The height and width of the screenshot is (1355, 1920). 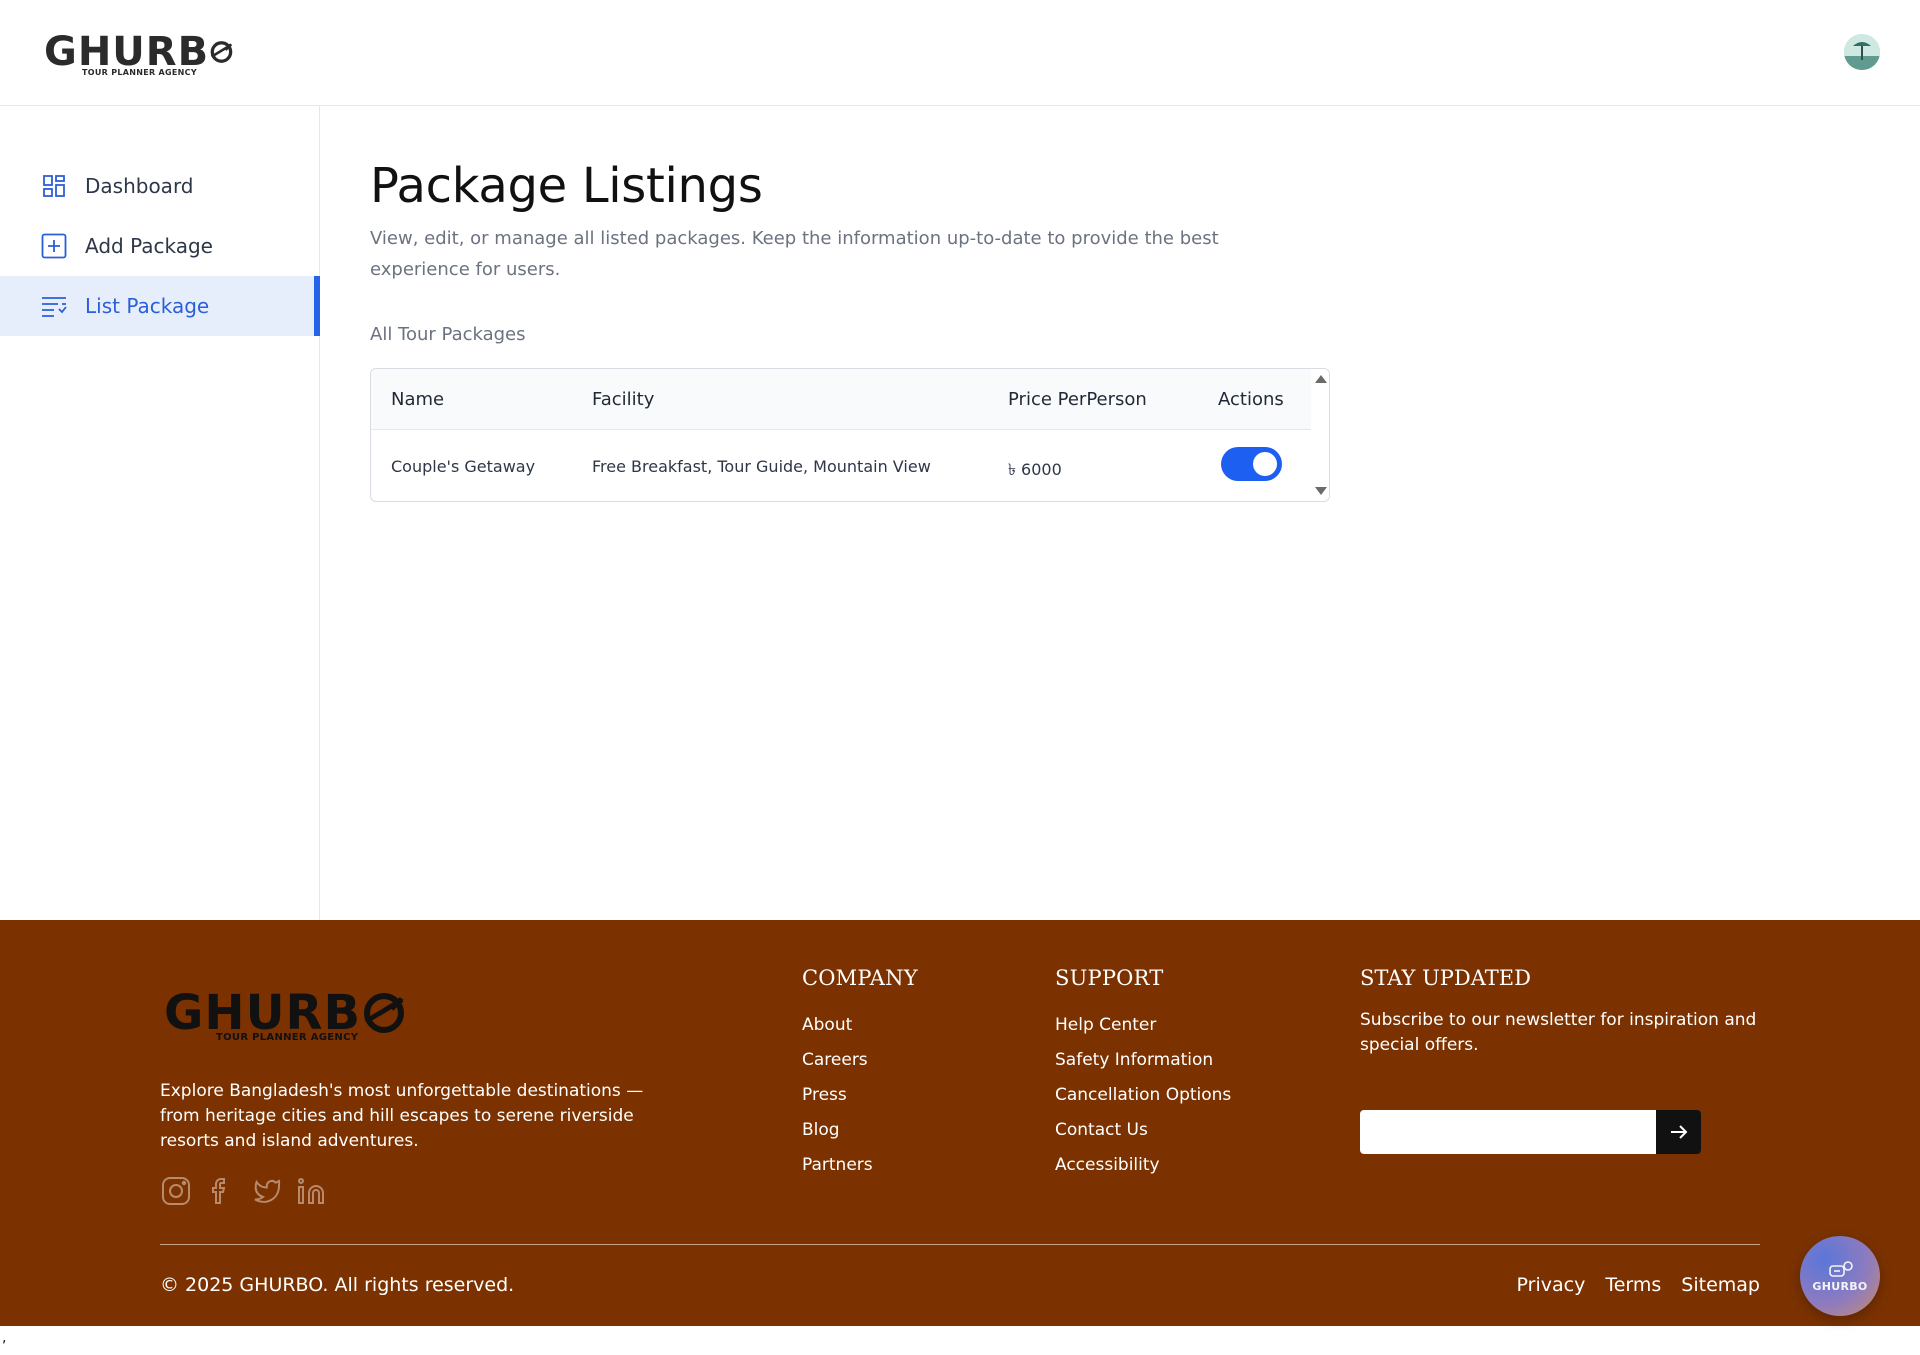 What do you see at coordinates (463, 466) in the screenshot?
I see `cell-package-name: Couple's Getaway` at bounding box center [463, 466].